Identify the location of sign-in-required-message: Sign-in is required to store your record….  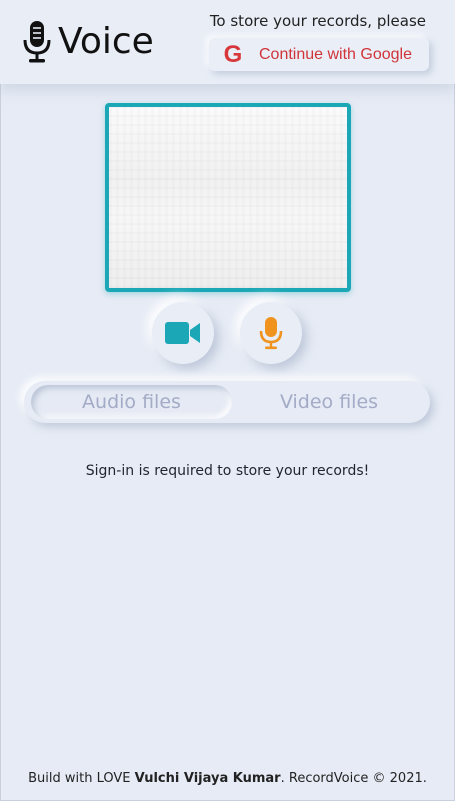
(227, 471).